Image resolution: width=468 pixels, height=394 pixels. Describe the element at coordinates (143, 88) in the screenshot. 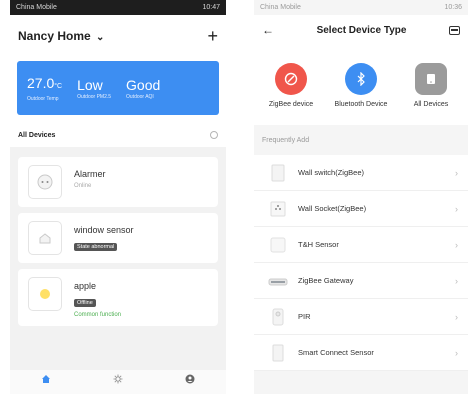

I see `weather-aqi: Good Outdoor AQI` at that location.